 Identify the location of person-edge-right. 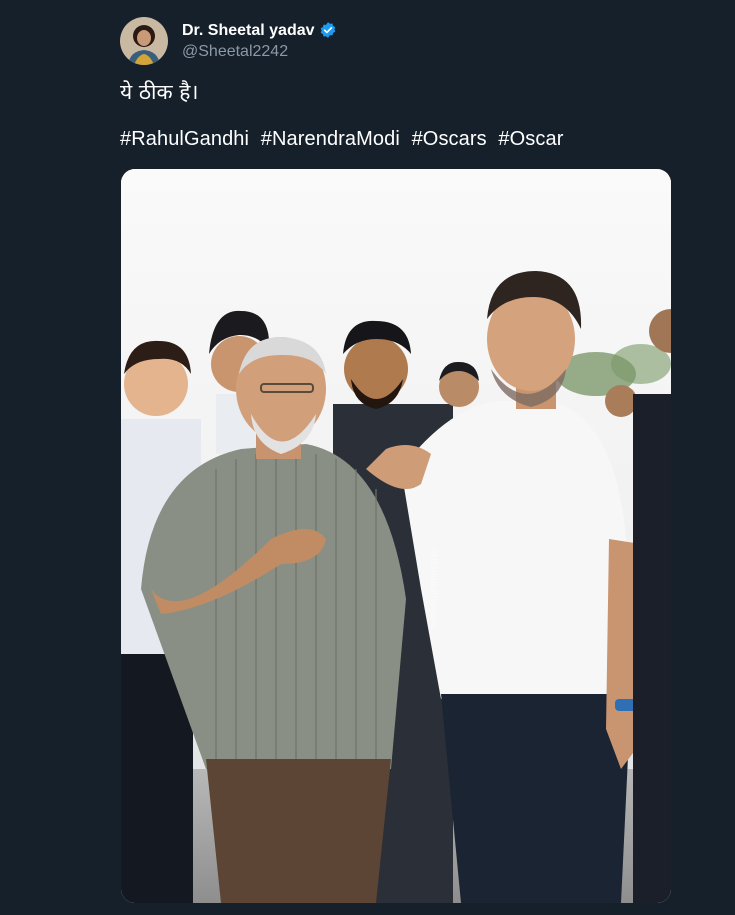
(652, 606).